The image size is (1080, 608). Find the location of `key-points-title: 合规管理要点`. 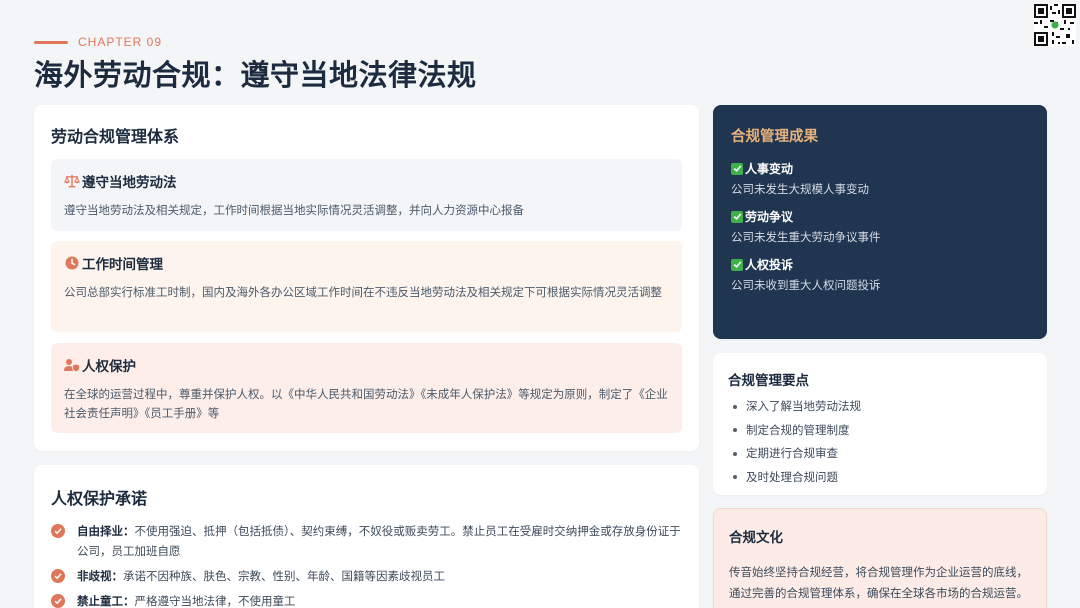

key-points-title: 合规管理要点 is located at coordinates (768, 381).